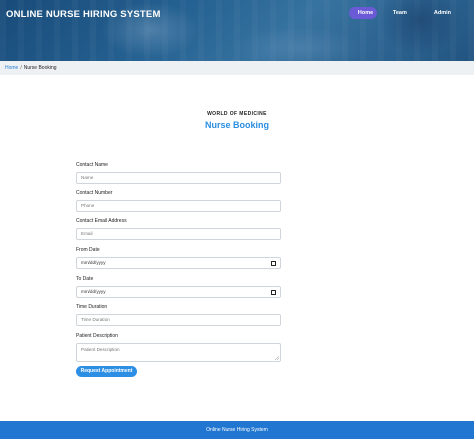  I want to click on patient-description-label: Patient Description, so click(97, 336).